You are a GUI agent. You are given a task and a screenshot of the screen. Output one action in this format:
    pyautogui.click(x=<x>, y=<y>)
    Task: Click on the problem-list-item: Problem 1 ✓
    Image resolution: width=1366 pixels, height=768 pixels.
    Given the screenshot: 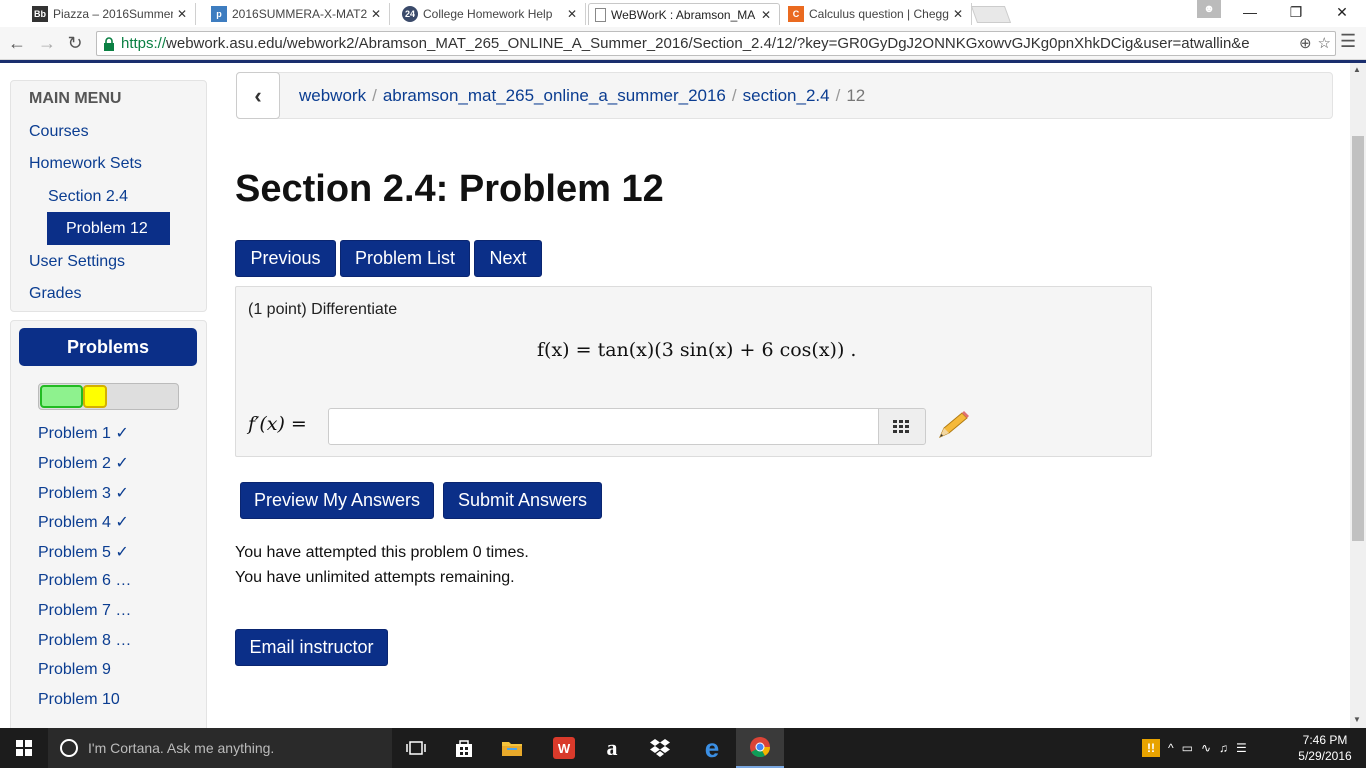 What is the action you would take?
    pyautogui.click(x=83, y=433)
    